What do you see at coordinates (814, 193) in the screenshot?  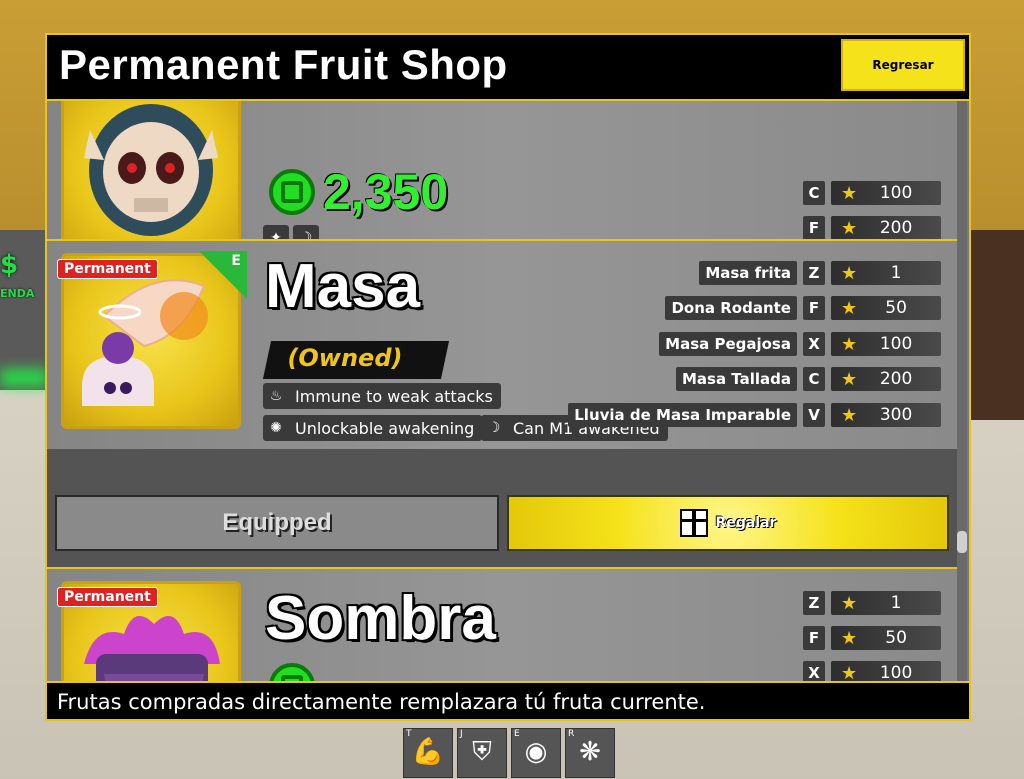 I see `move-key: C` at bounding box center [814, 193].